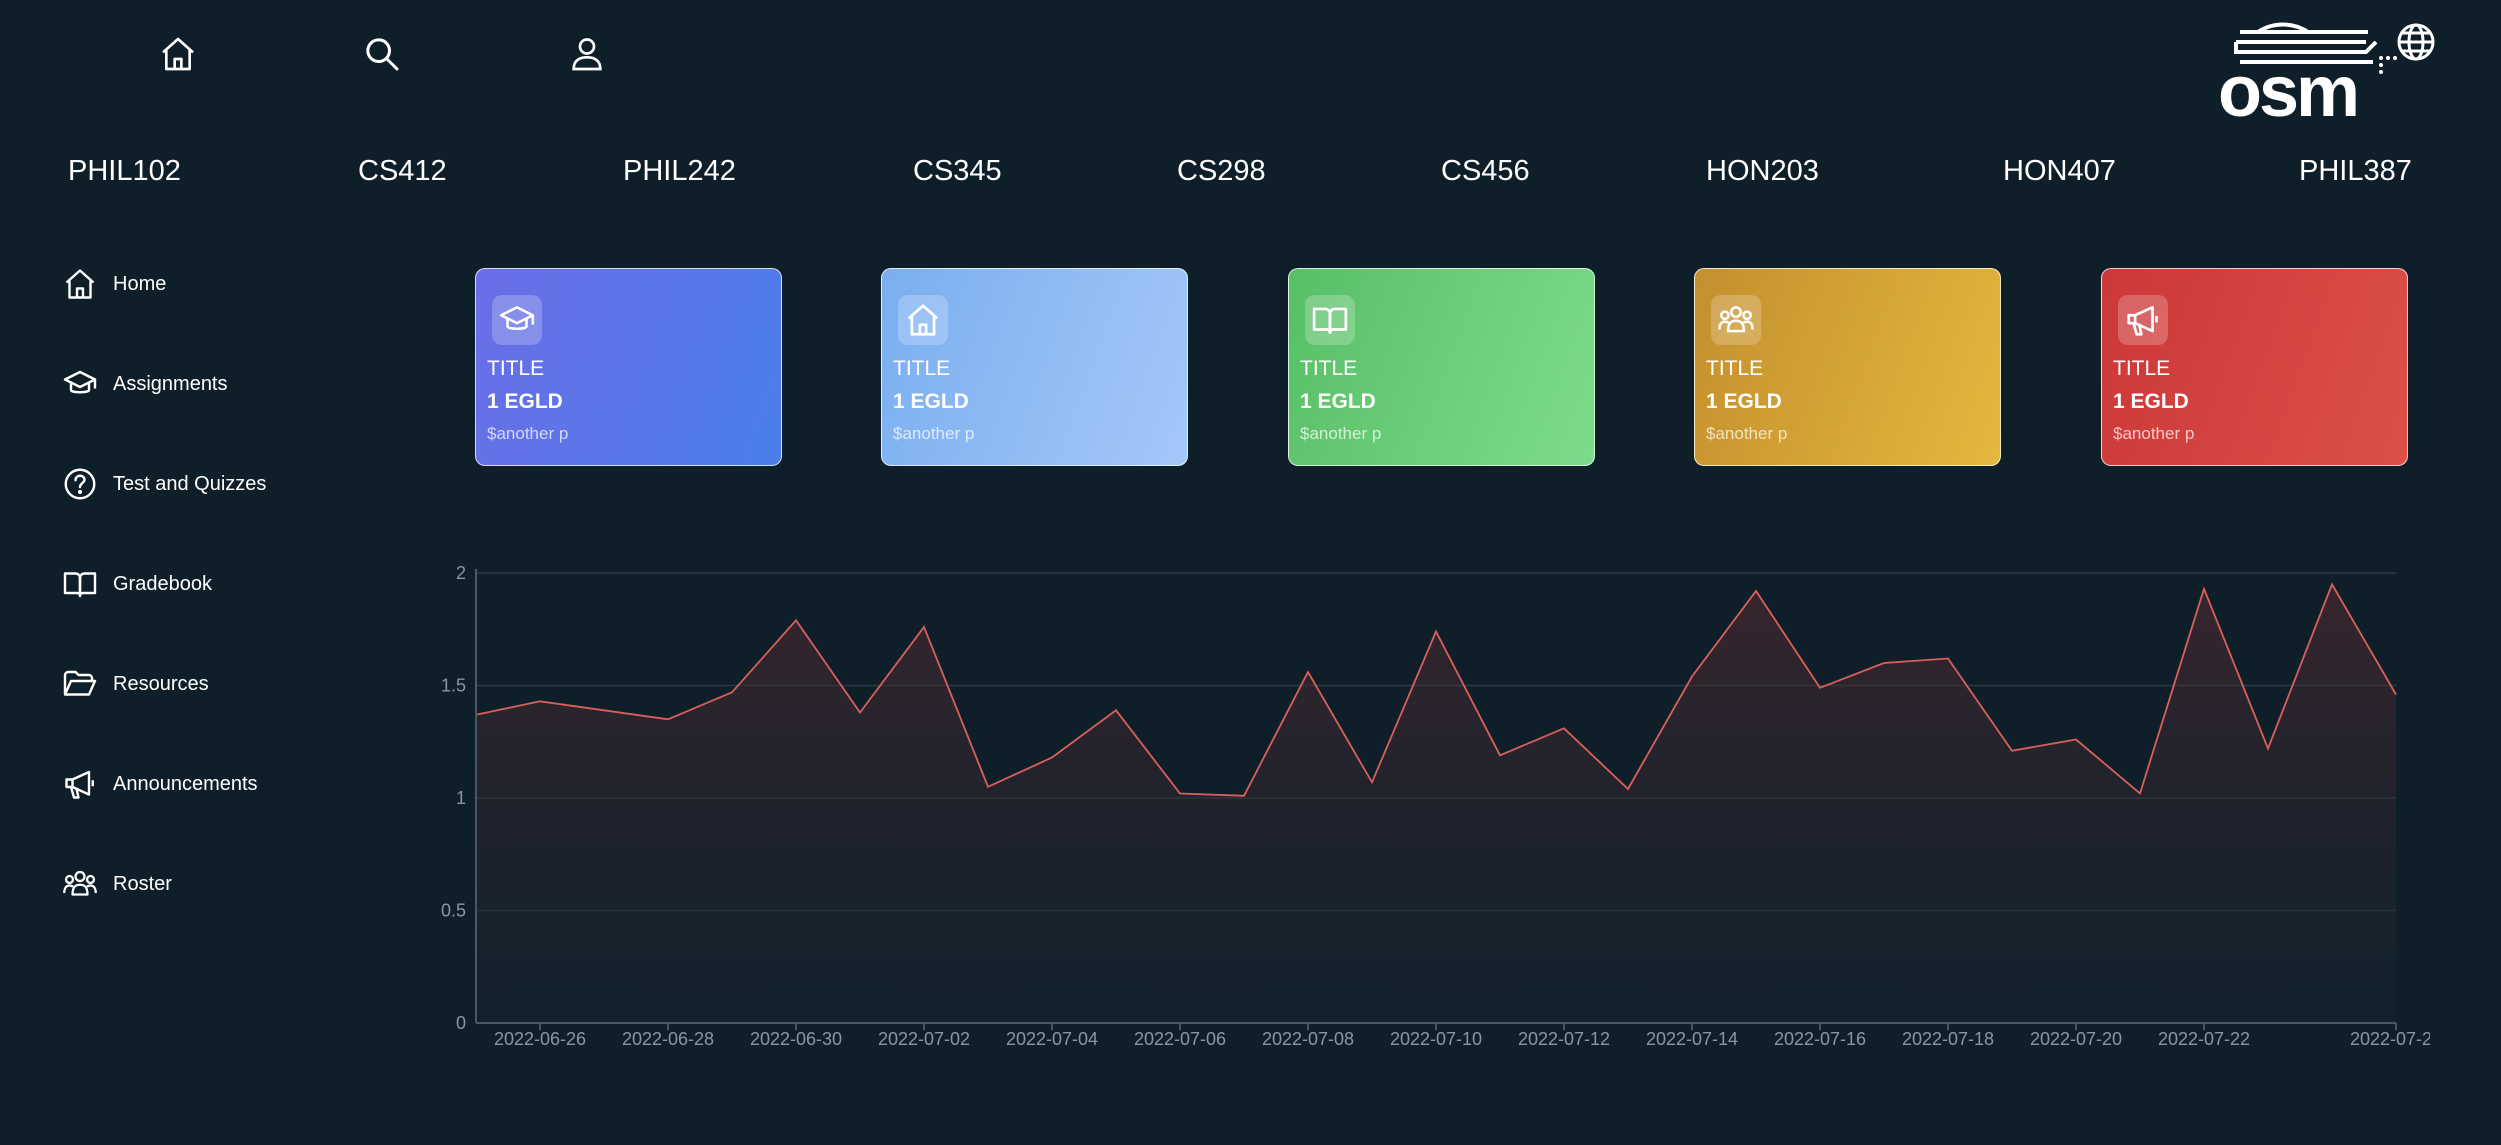  Describe the element at coordinates (453, 911) in the screenshot. I see `y-tick-label: 0.5` at that location.